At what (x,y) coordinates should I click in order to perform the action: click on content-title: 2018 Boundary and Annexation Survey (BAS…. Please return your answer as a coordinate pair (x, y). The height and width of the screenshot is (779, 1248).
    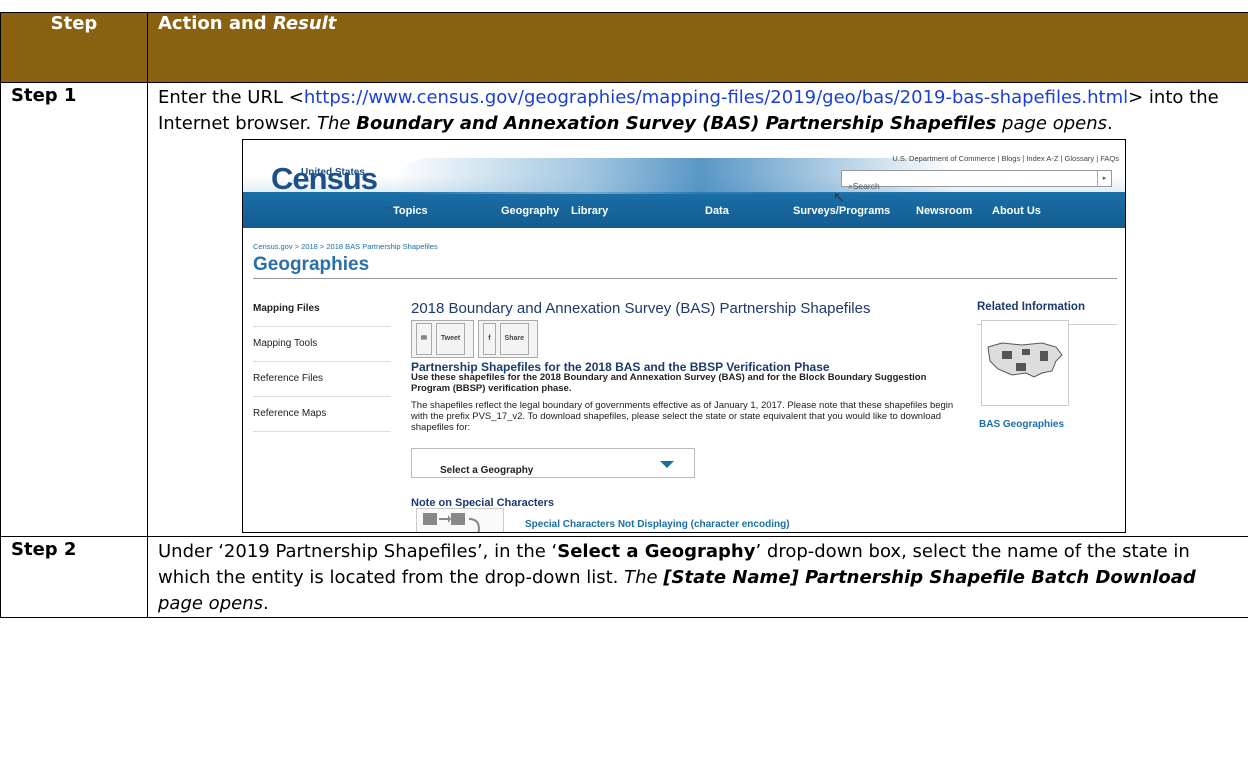
    Looking at the image, I should click on (641, 308).